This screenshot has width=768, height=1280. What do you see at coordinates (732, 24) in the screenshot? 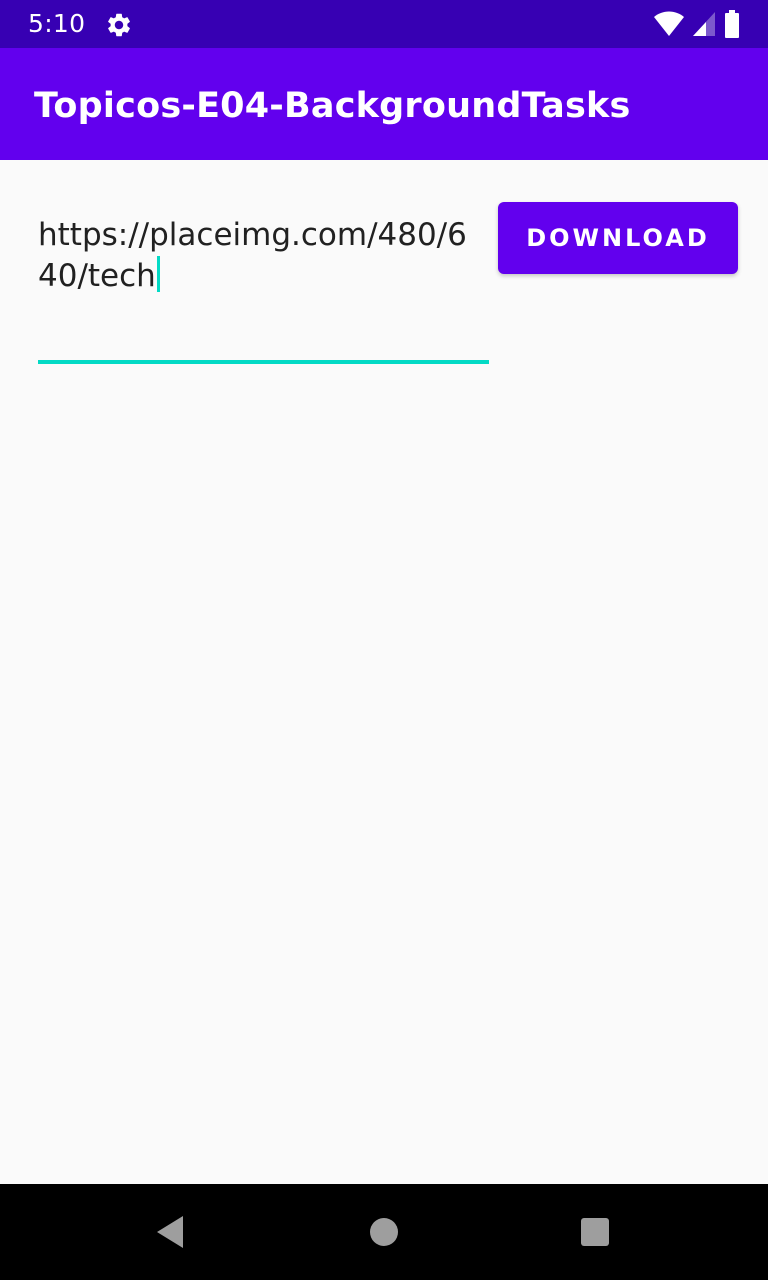
I see `battery-icon` at bounding box center [732, 24].